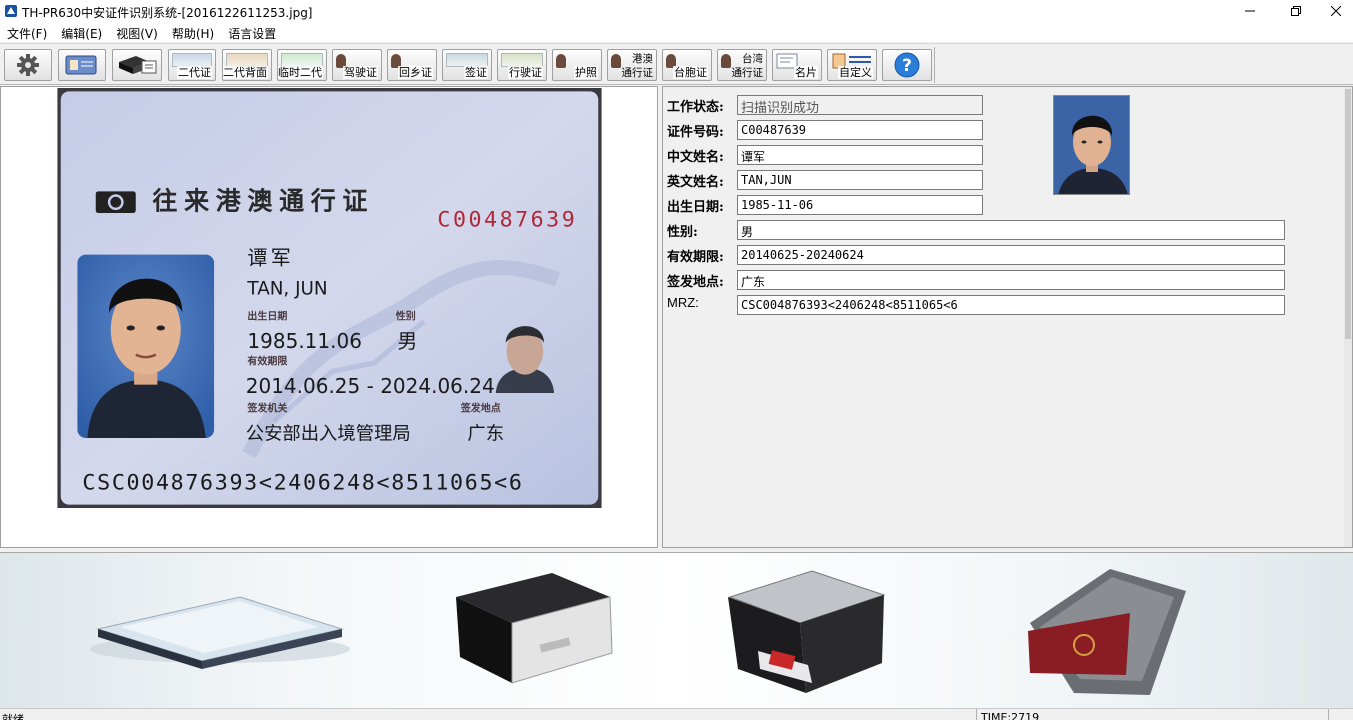  What do you see at coordinates (807, 631) in the screenshot?
I see `document-scanner-image` at bounding box center [807, 631].